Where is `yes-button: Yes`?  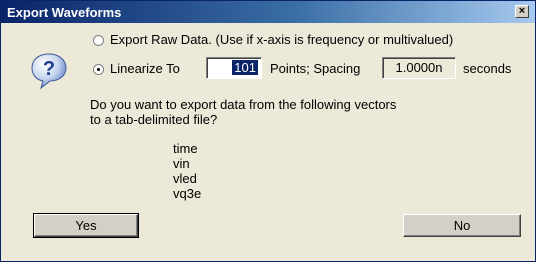 yes-button: Yes is located at coordinates (86, 225).